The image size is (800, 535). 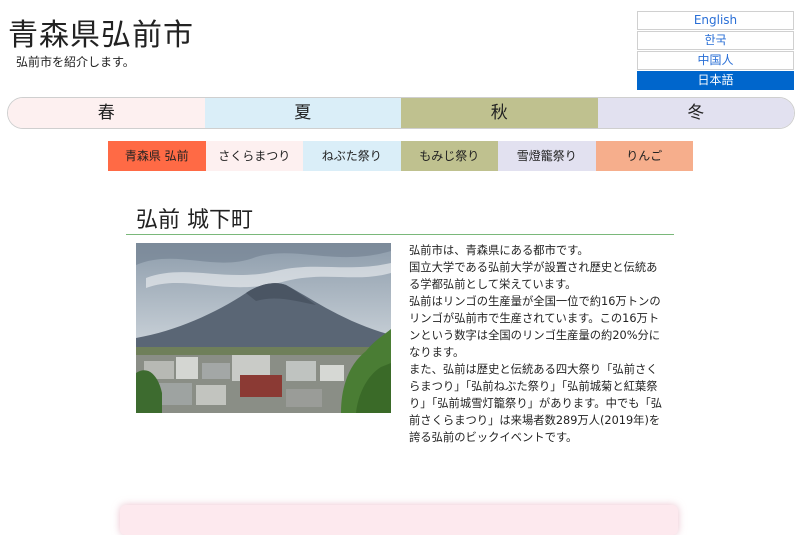 I want to click on lang-english-button: English, so click(x=715, y=20).